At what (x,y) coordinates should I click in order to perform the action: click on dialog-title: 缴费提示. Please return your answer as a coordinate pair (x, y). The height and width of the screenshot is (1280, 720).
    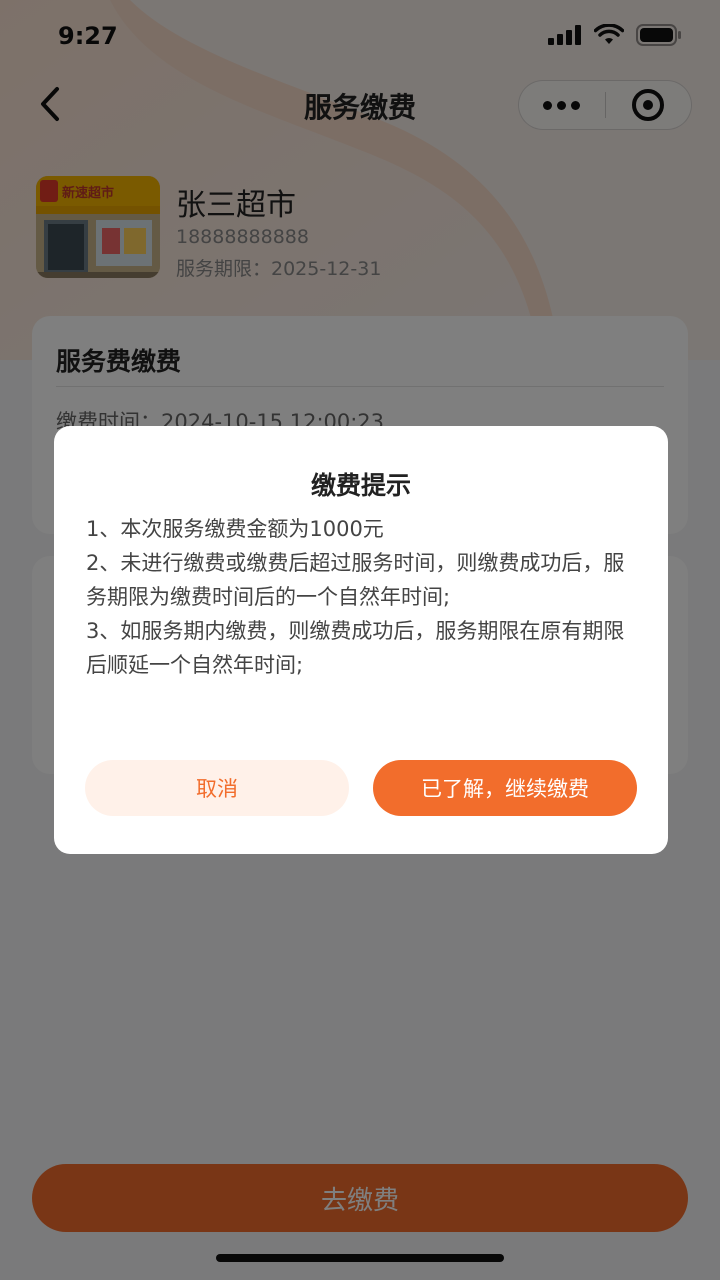
    Looking at the image, I should click on (360, 485).